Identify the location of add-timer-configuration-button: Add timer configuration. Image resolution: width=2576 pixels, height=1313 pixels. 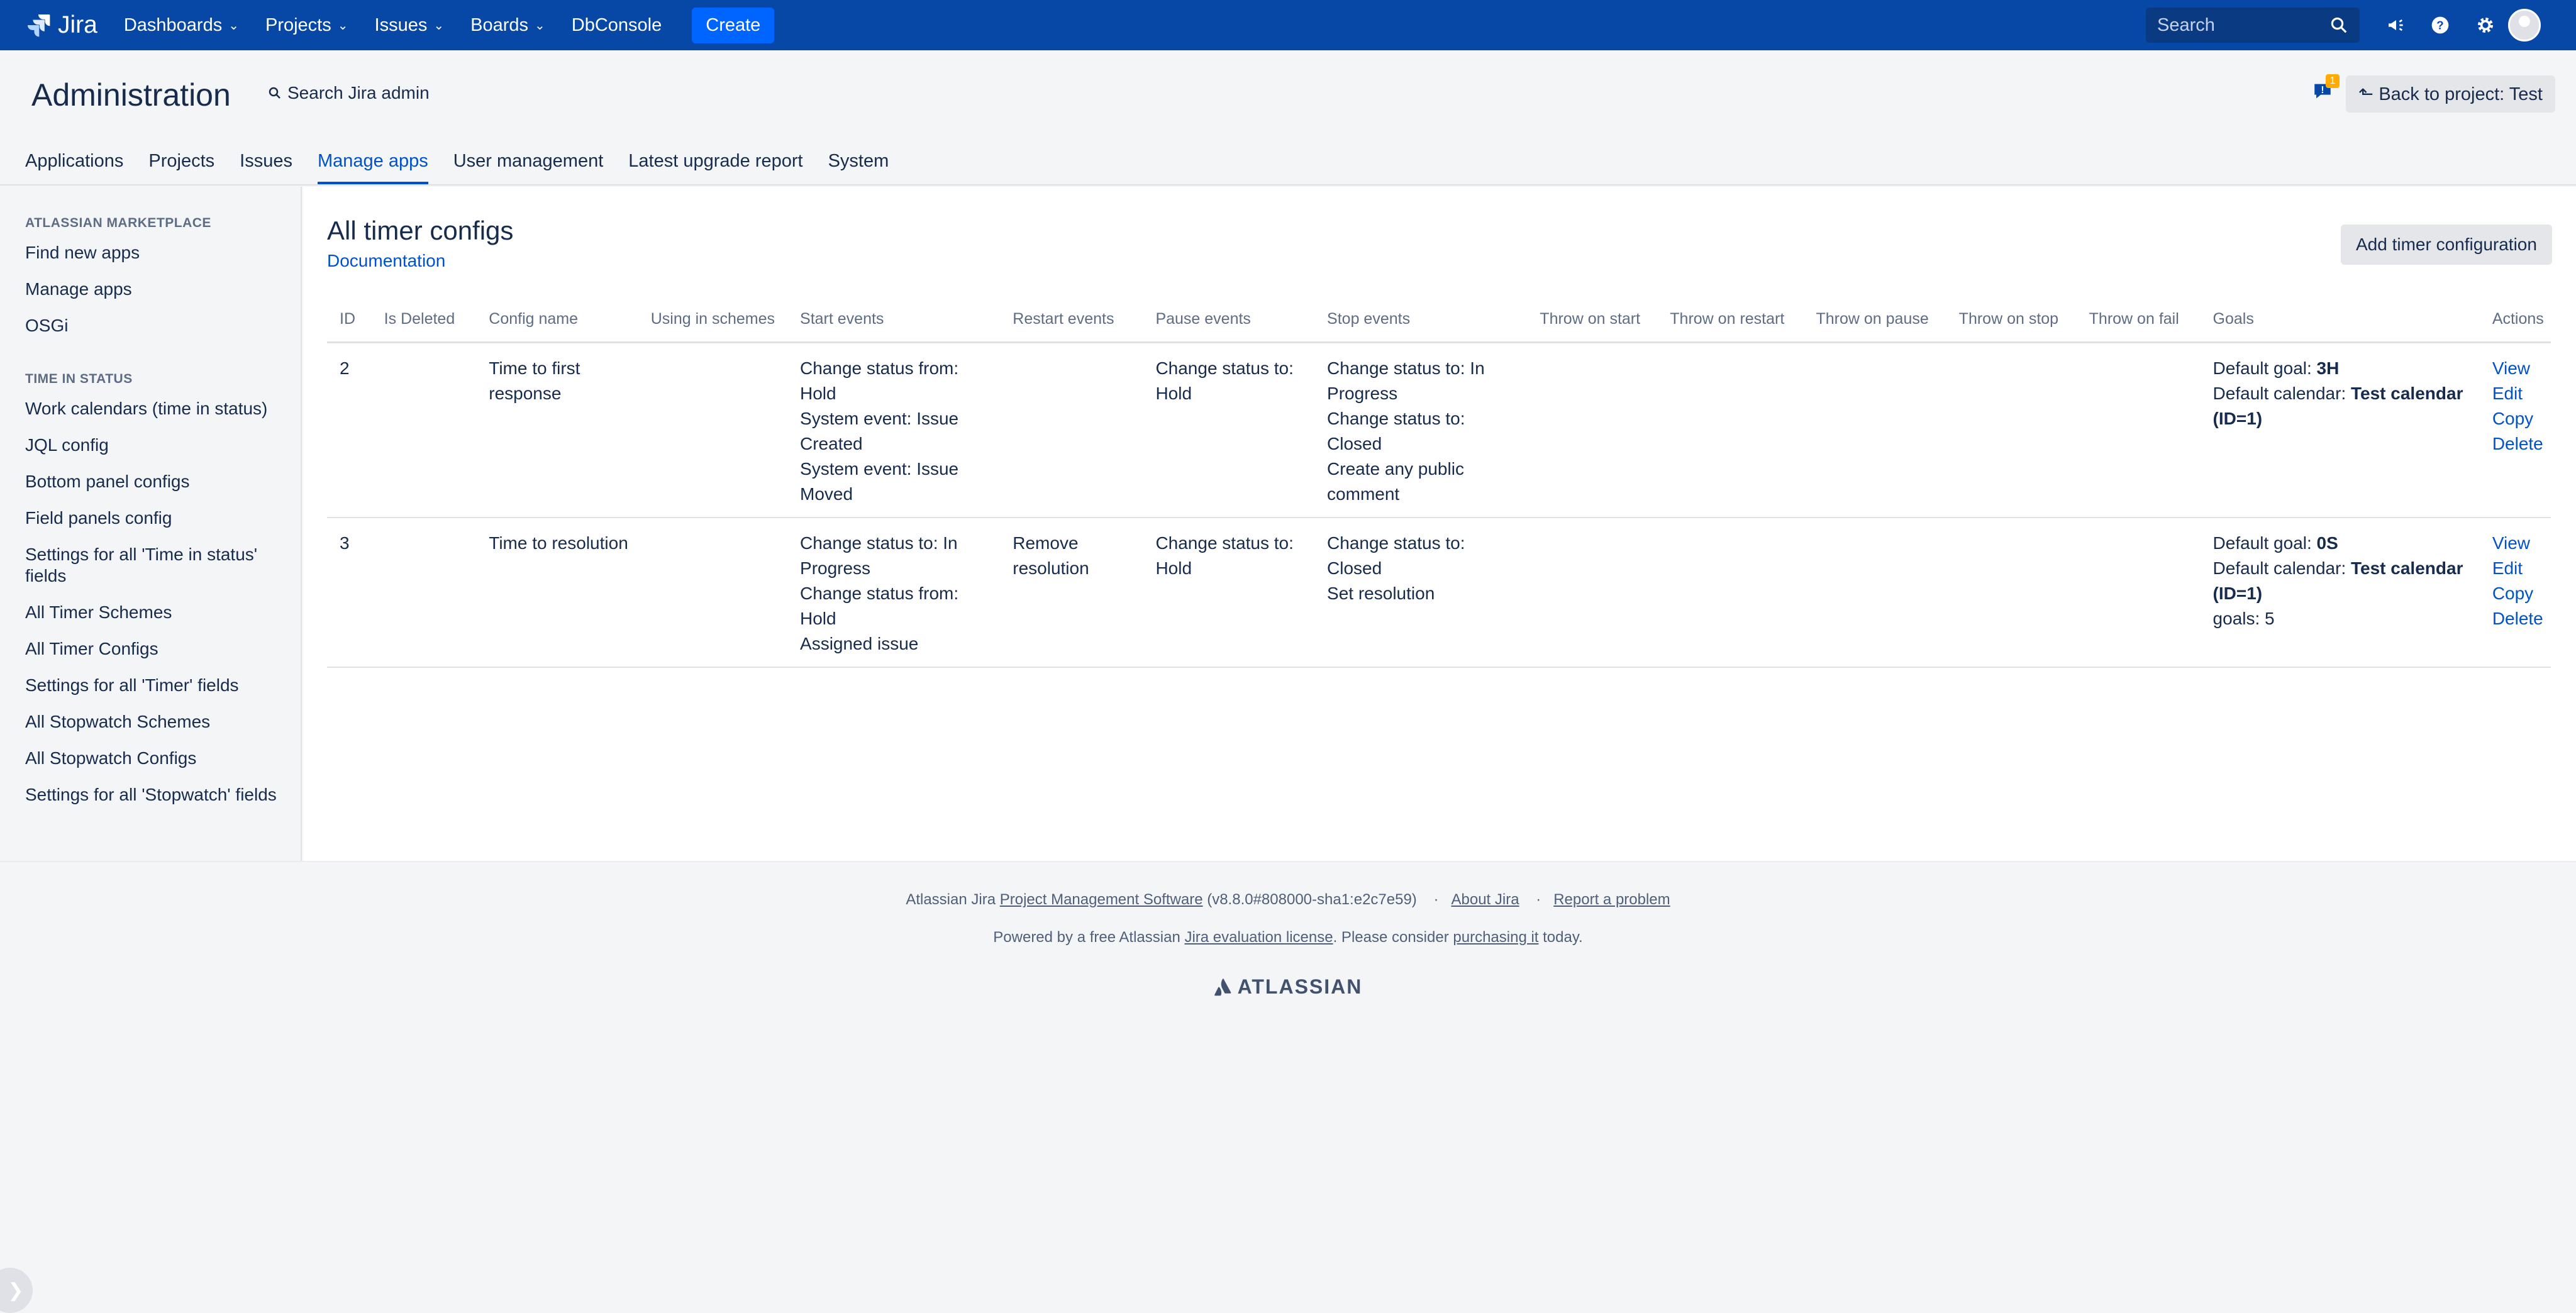
(2446, 245).